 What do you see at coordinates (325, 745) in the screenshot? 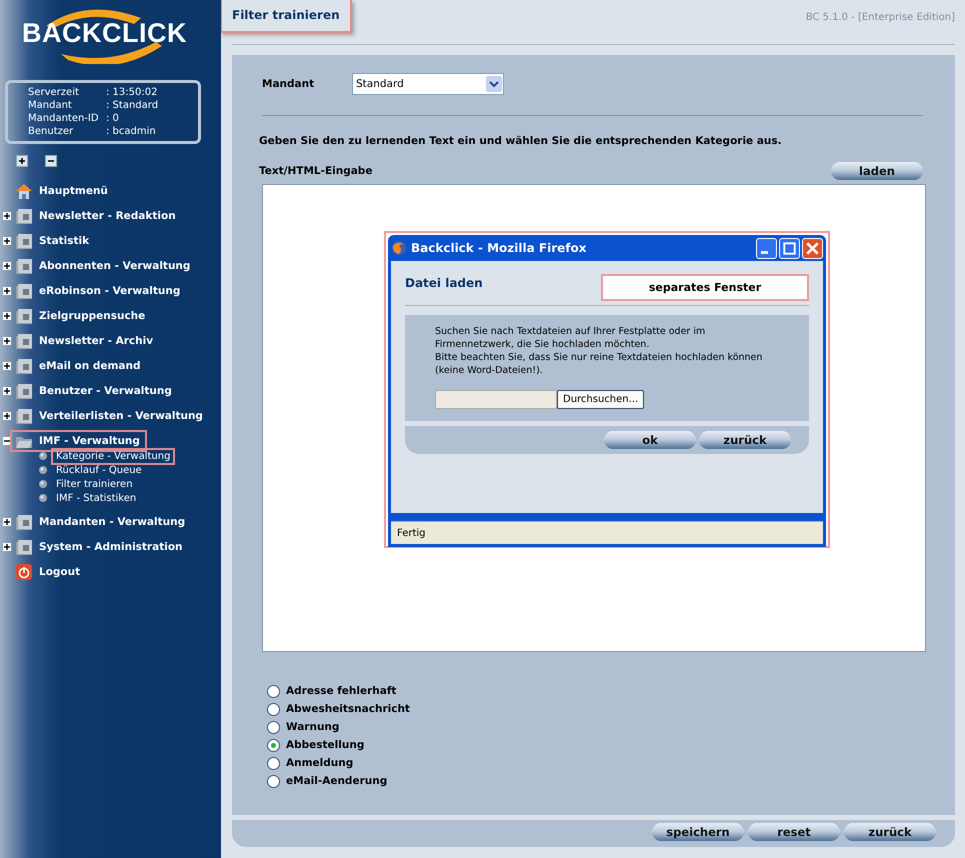
I see `radio-label: Abbestellung` at bounding box center [325, 745].